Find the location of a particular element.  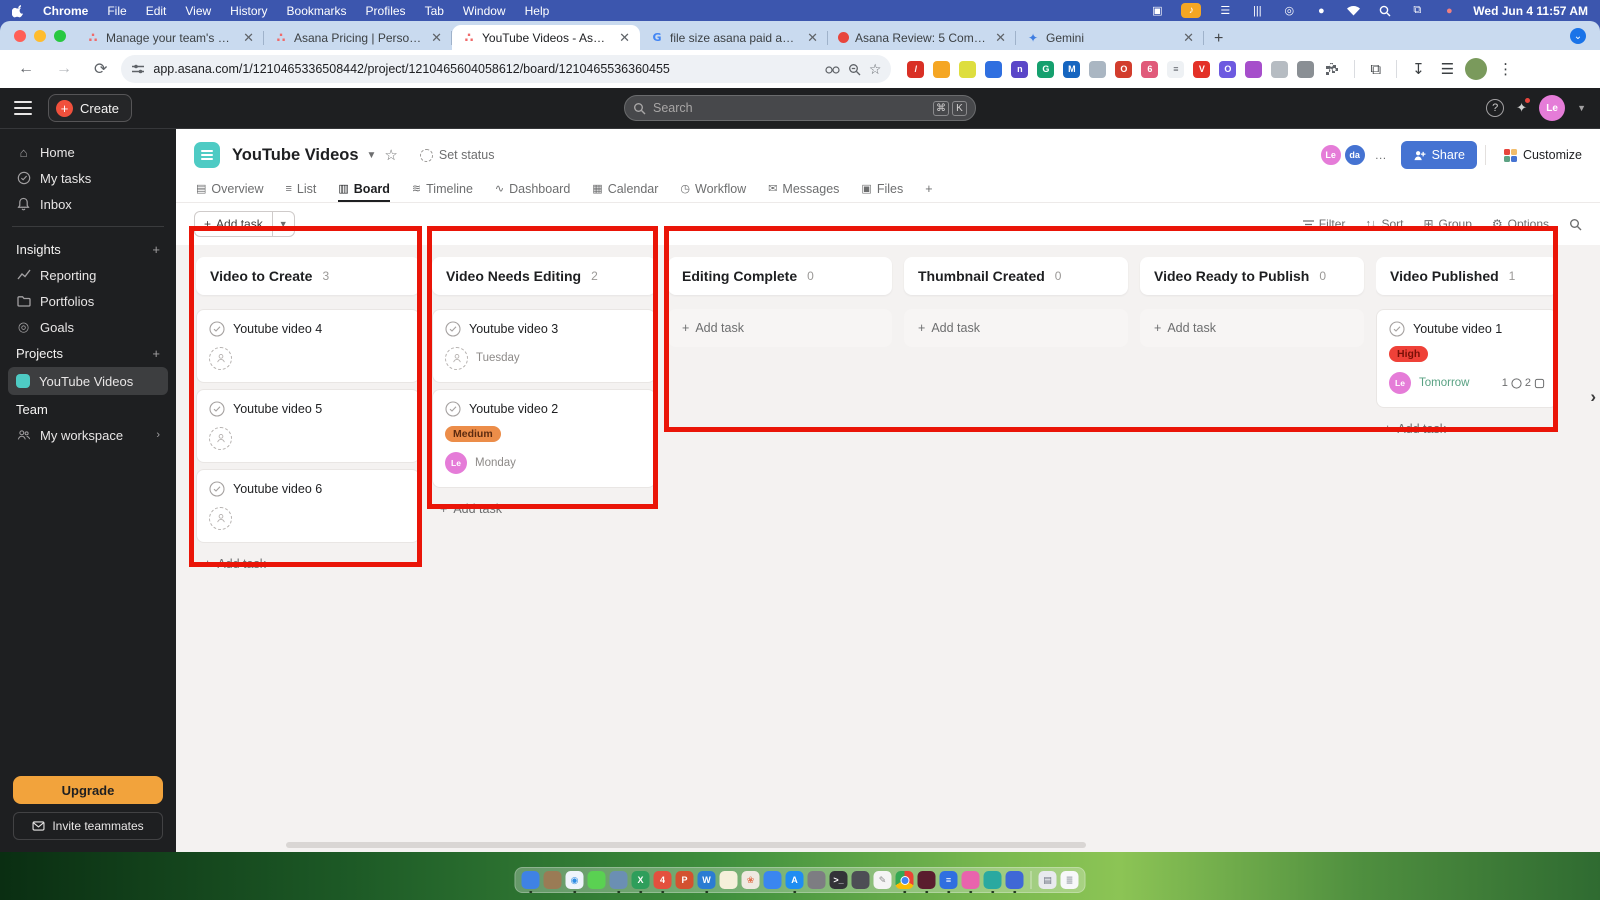

create-button: + Create is located at coordinates (90, 108).